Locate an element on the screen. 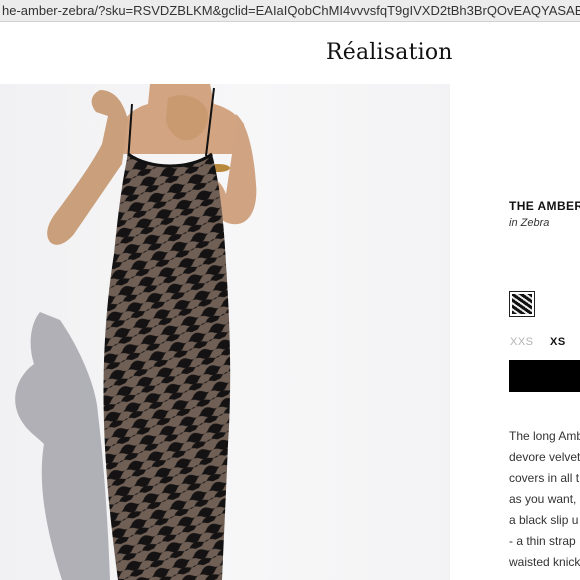 This screenshot has width=580, height=580. product-color-subtitle: in Zebra is located at coordinates (529, 223).